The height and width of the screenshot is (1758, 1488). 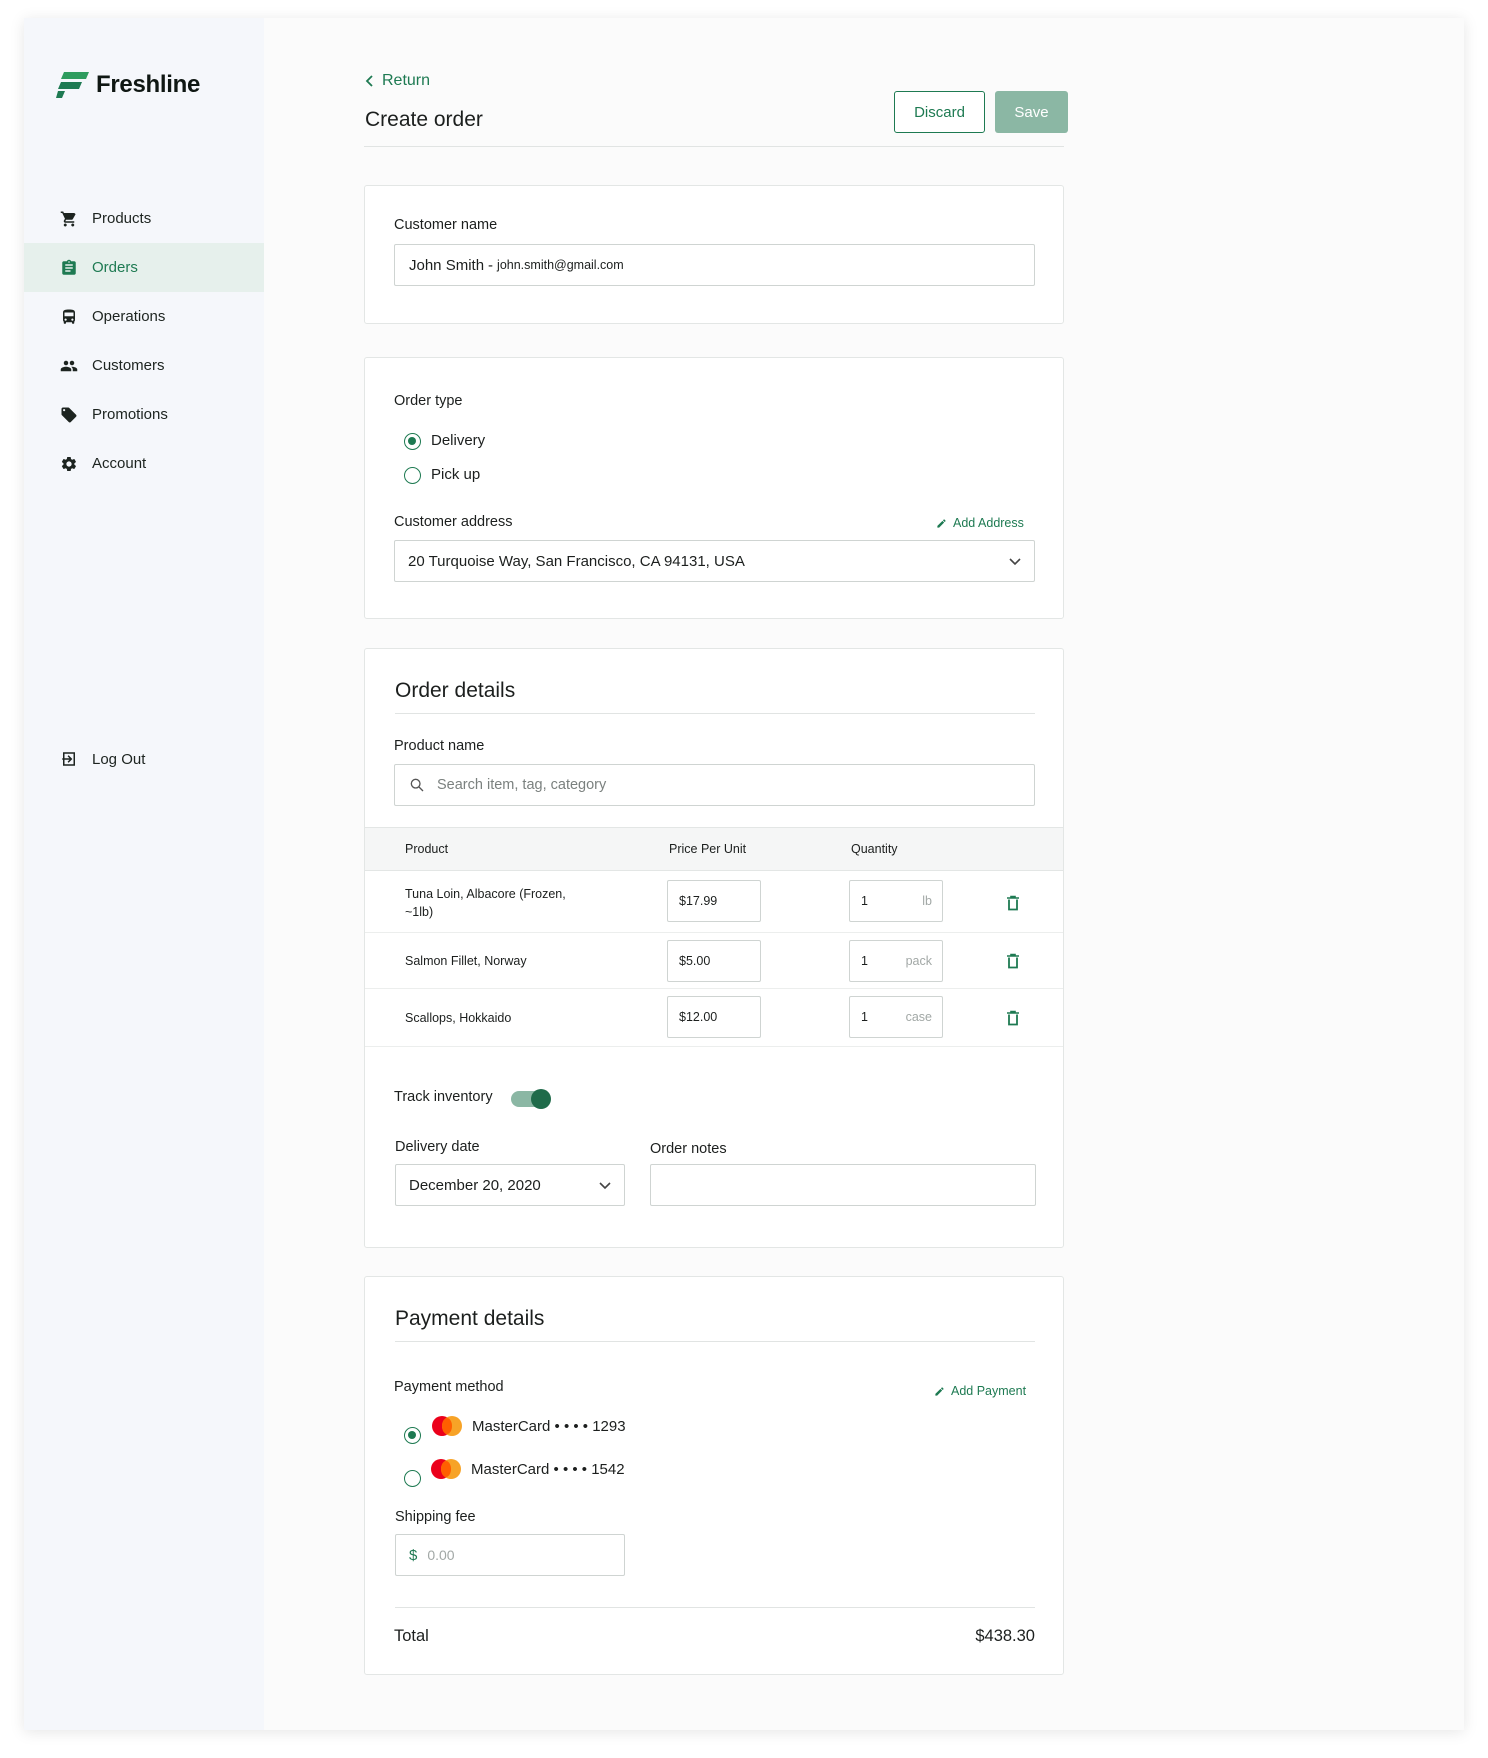 What do you see at coordinates (715, 1607) in the screenshot?
I see `total-divider` at bounding box center [715, 1607].